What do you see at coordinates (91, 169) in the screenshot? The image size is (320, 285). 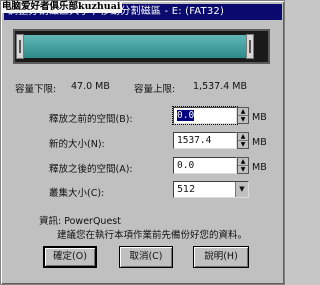 I see `free-after-label: 釋放之後的空間(A):` at bounding box center [91, 169].